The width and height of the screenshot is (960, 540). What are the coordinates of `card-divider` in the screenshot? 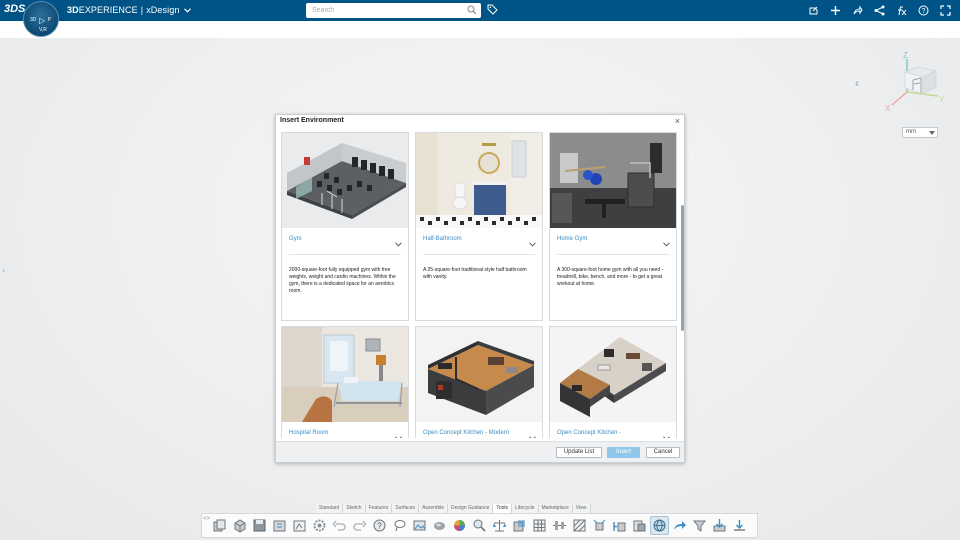 It's located at (613, 254).